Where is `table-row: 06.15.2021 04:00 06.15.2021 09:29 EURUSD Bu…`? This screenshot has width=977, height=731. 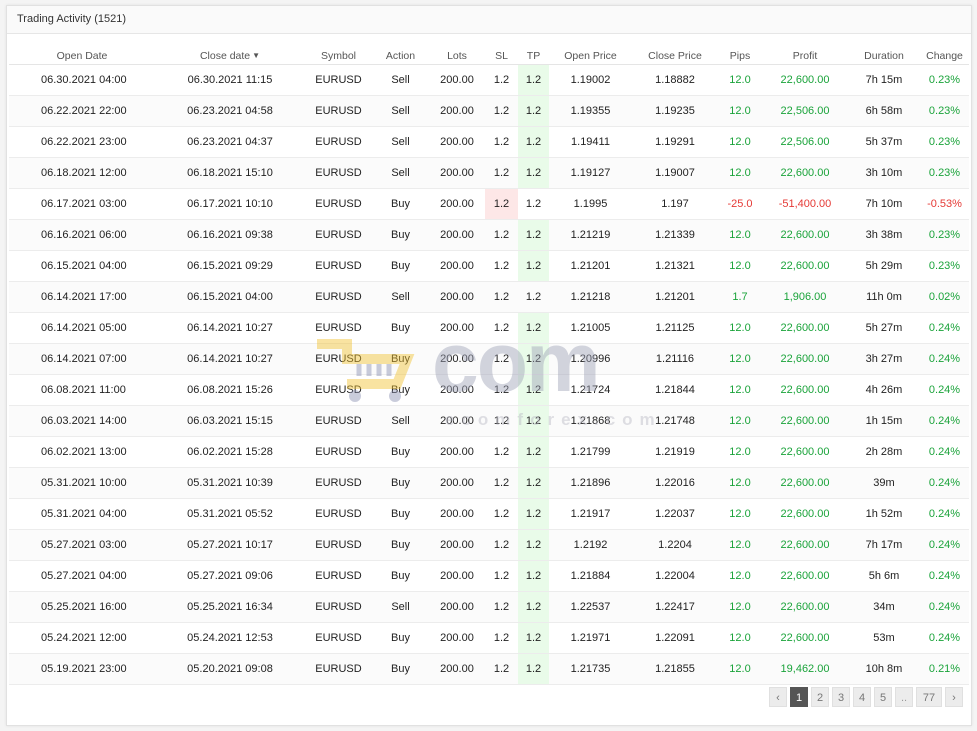 table-row: 06.15.2021 04:00 06.15.2021 09:29 EURUSD Bu… is located at coordinates (489, 266).